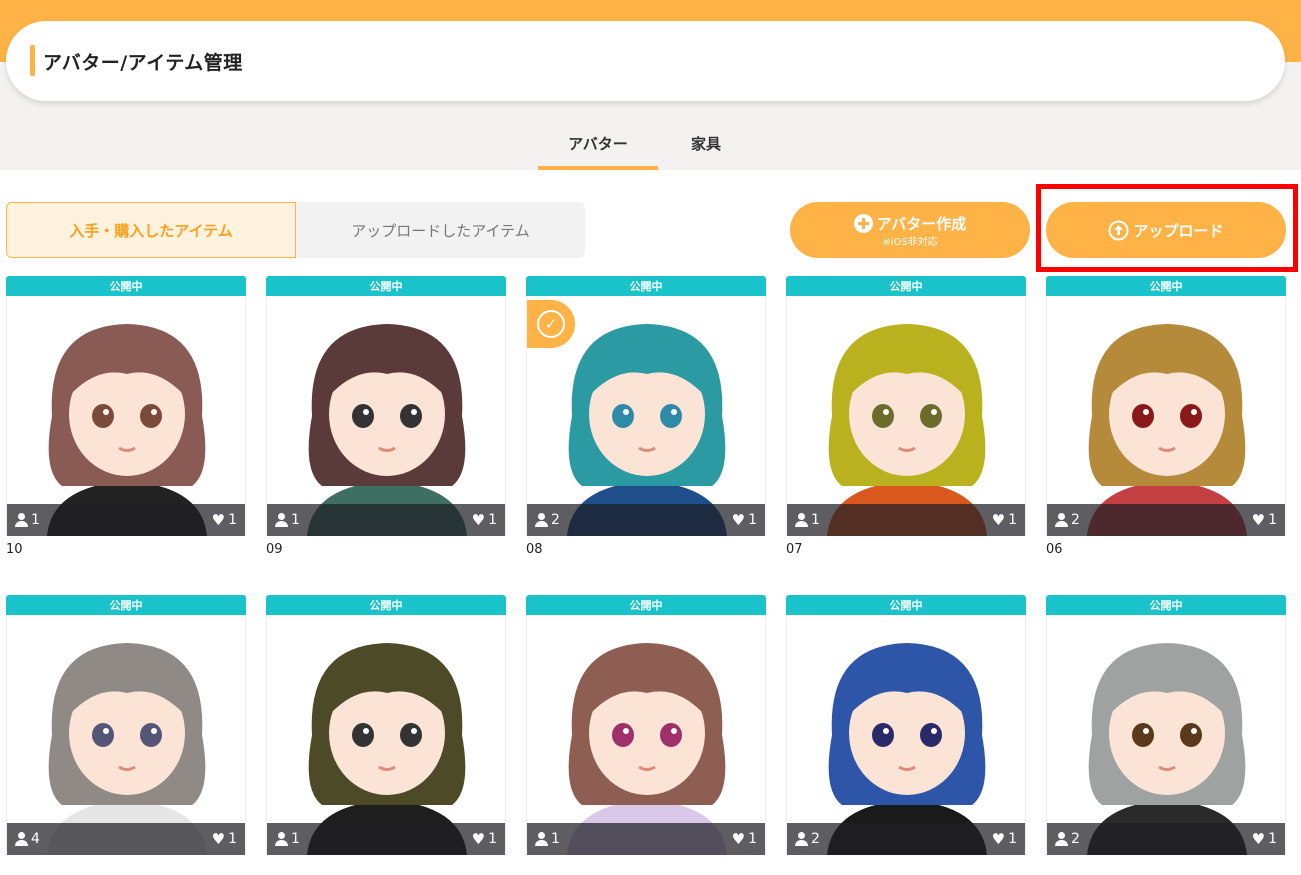 Image resolution: width=1301 pixels, height=875 pixels. I want to click on avatar-card: 公開中 1 ♥ 1 07, so click(906, 416).